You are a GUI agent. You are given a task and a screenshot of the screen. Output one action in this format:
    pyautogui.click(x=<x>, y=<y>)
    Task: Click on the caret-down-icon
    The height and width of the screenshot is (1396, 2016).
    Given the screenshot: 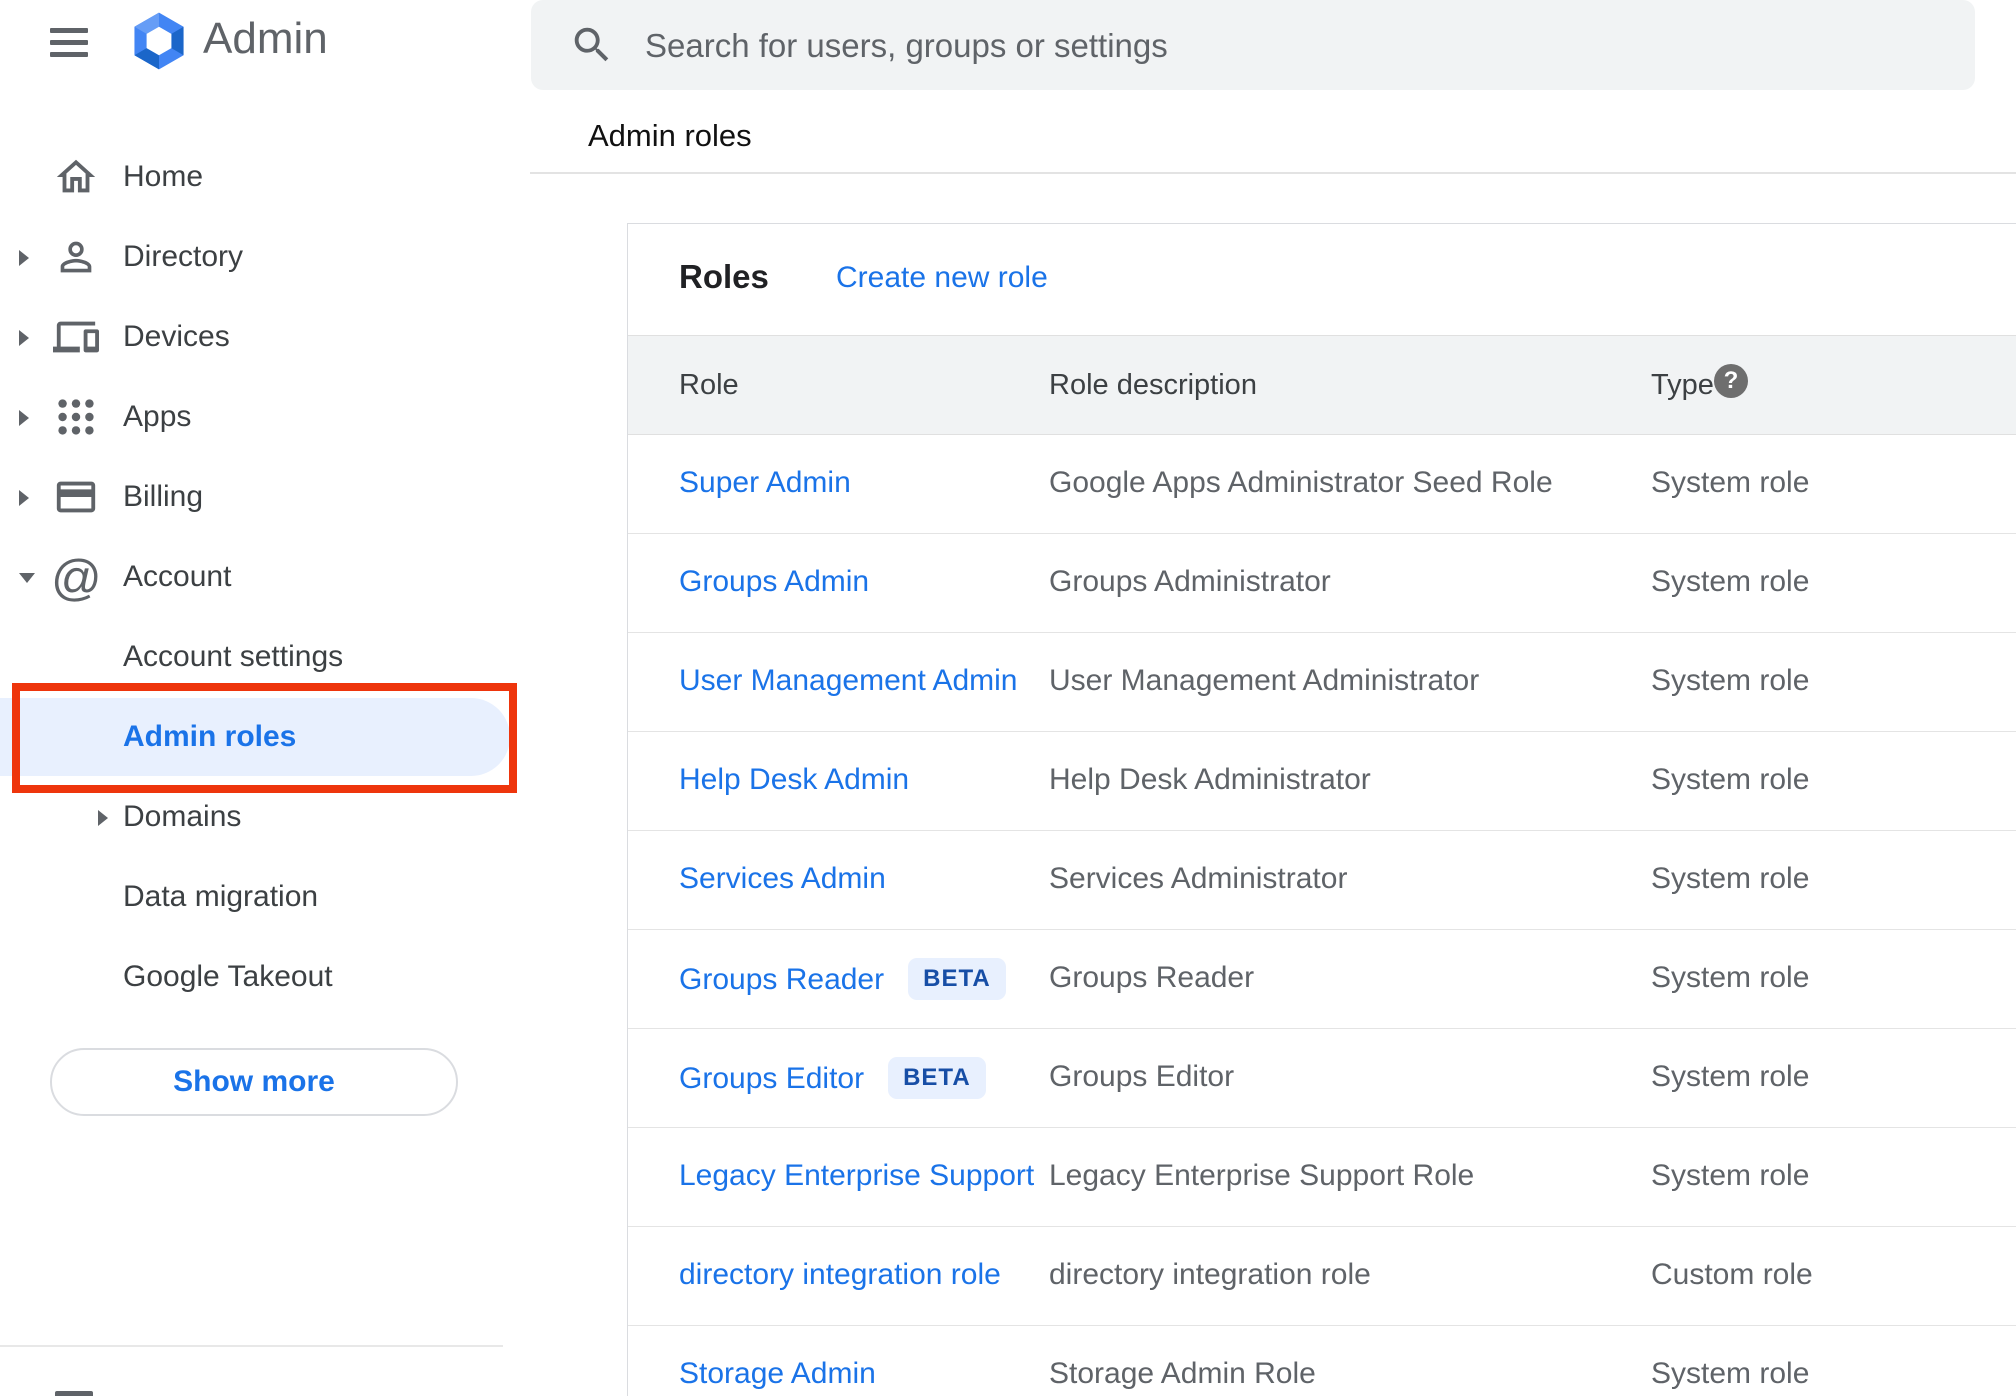 What is the action you would take?
    pyautogui.click(x=27, y=579)
    